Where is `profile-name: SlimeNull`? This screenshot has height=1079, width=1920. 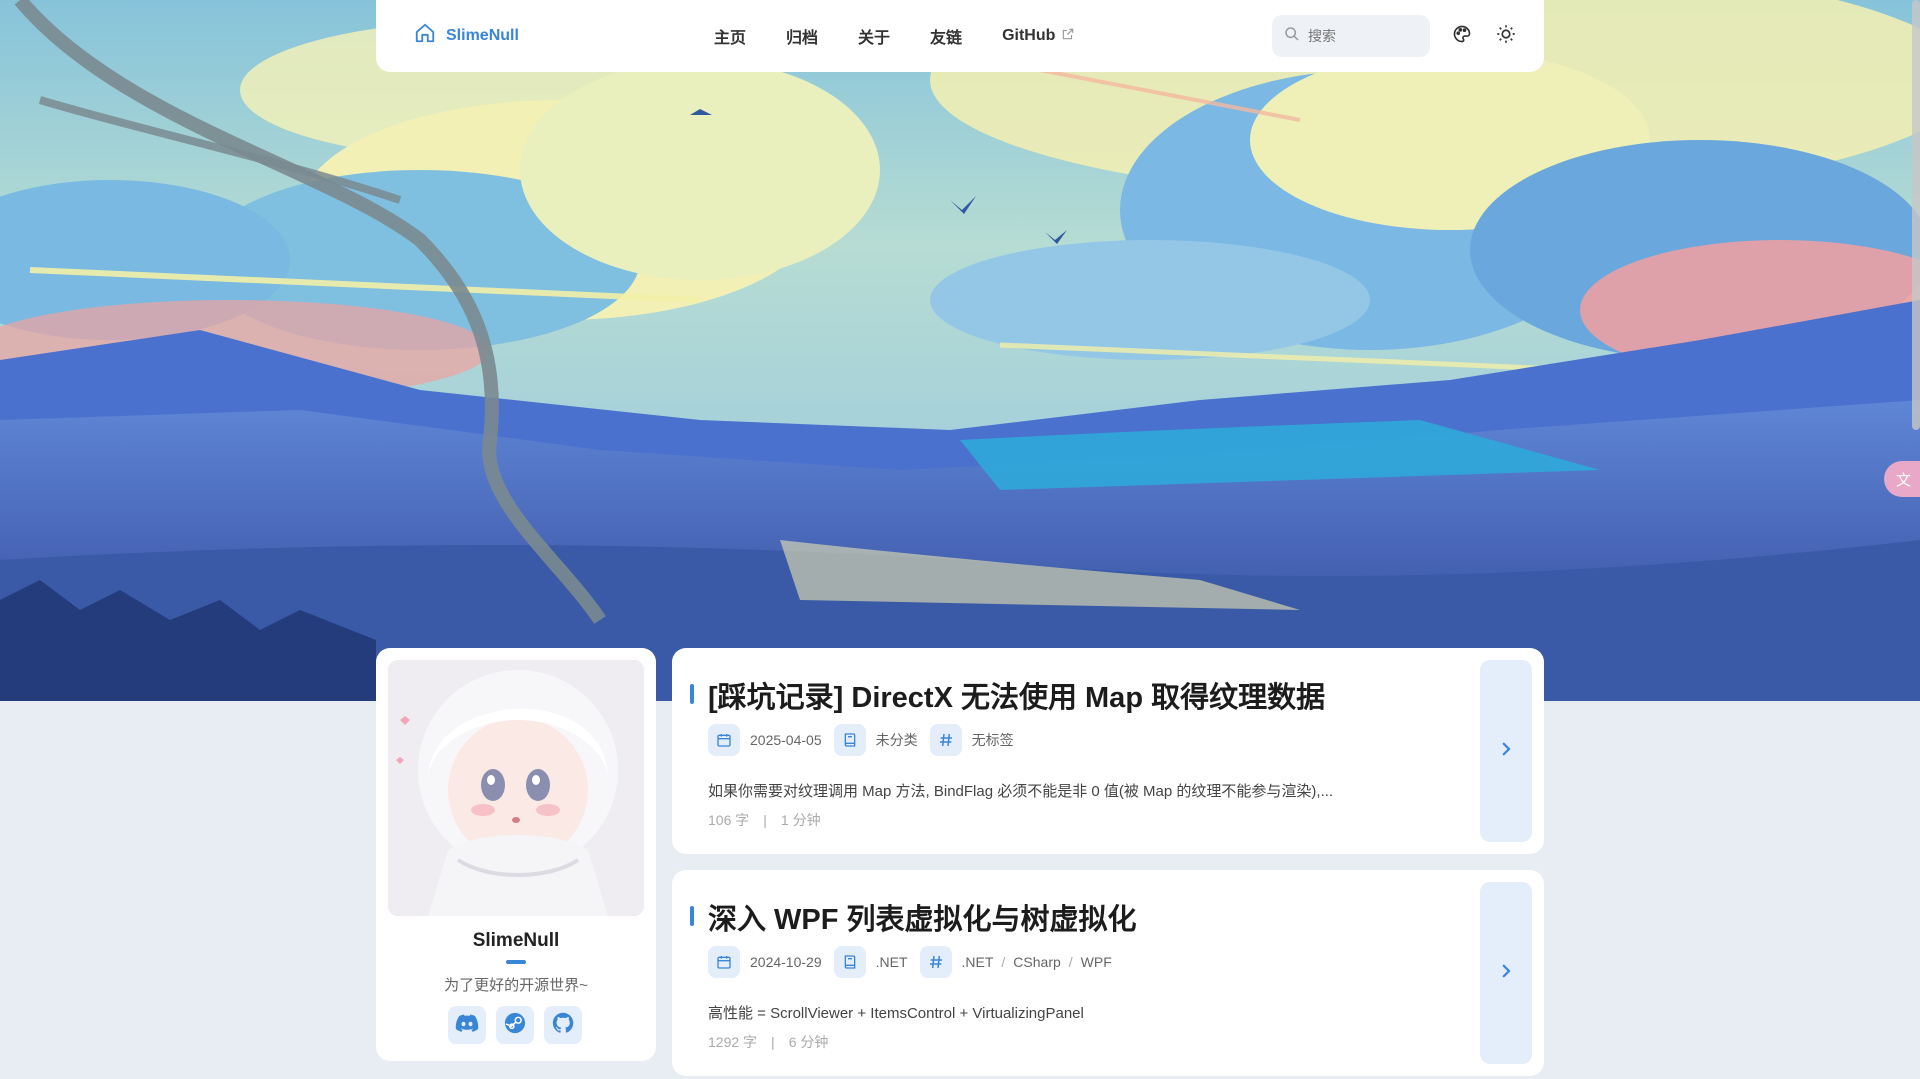 profile-name: SlimeNull is located at coordinates (516, 940).